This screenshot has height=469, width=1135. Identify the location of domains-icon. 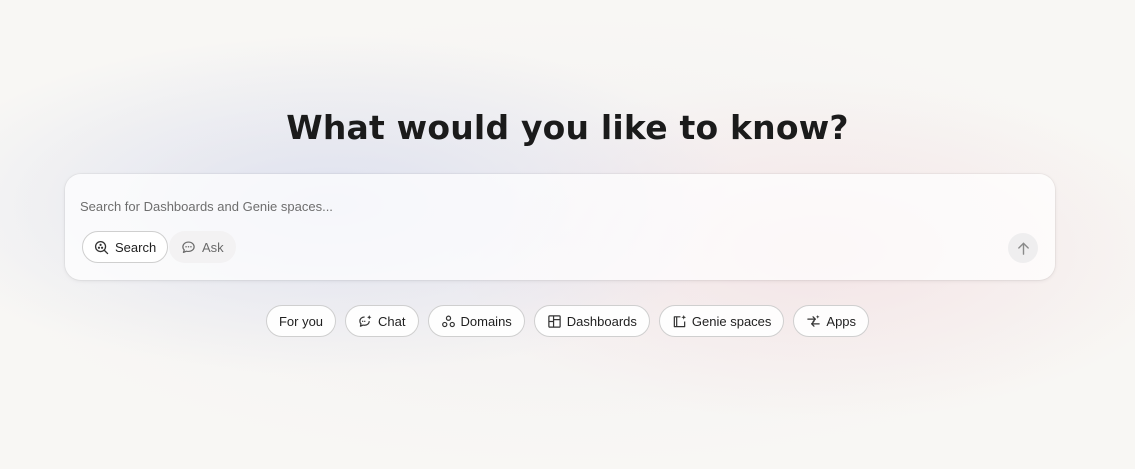
(448, 321).